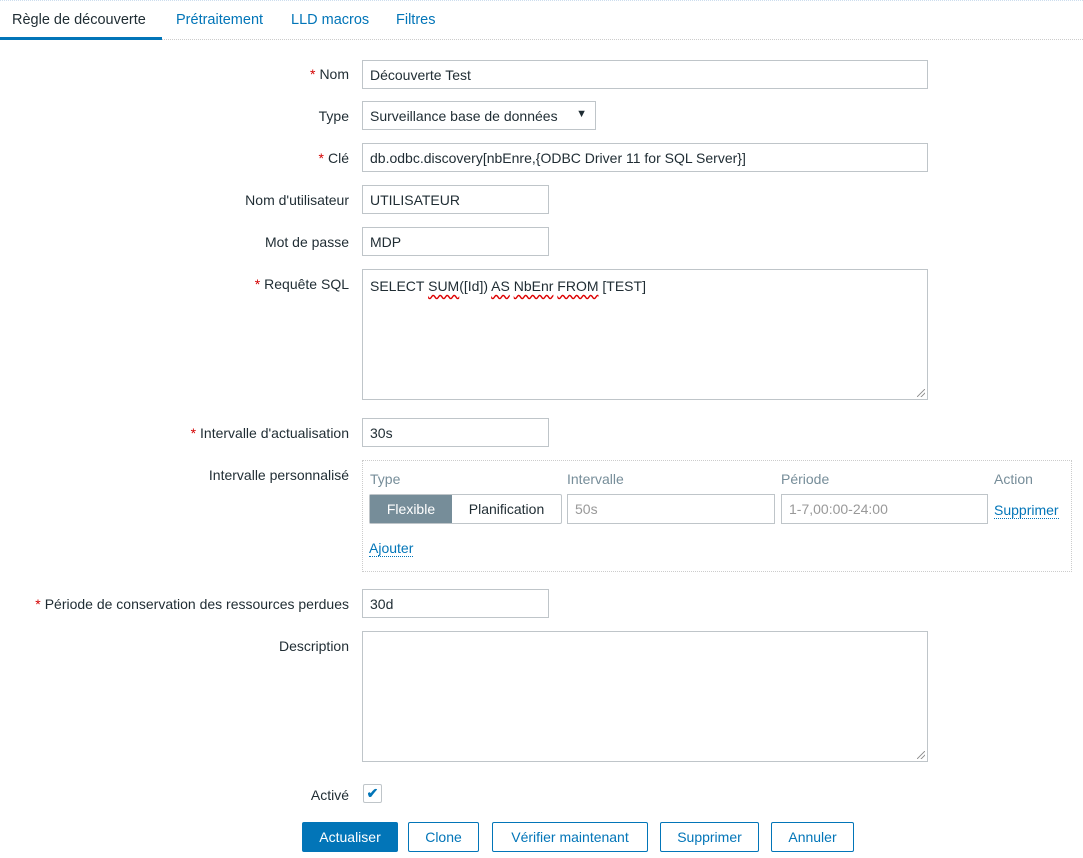  I want to click on add-link: Ajouter, so click(391, 548).